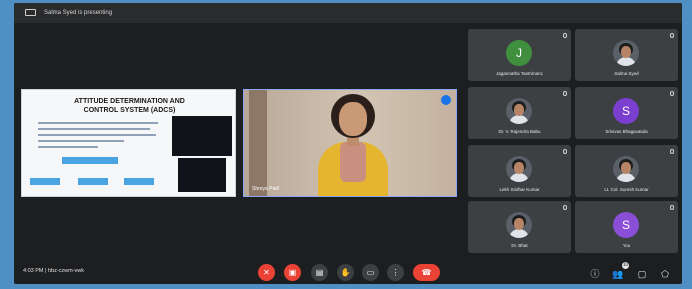 The height and width of the screenshot is (289, 692). I want to click on chat-icon: ▢, so click(642, 274).